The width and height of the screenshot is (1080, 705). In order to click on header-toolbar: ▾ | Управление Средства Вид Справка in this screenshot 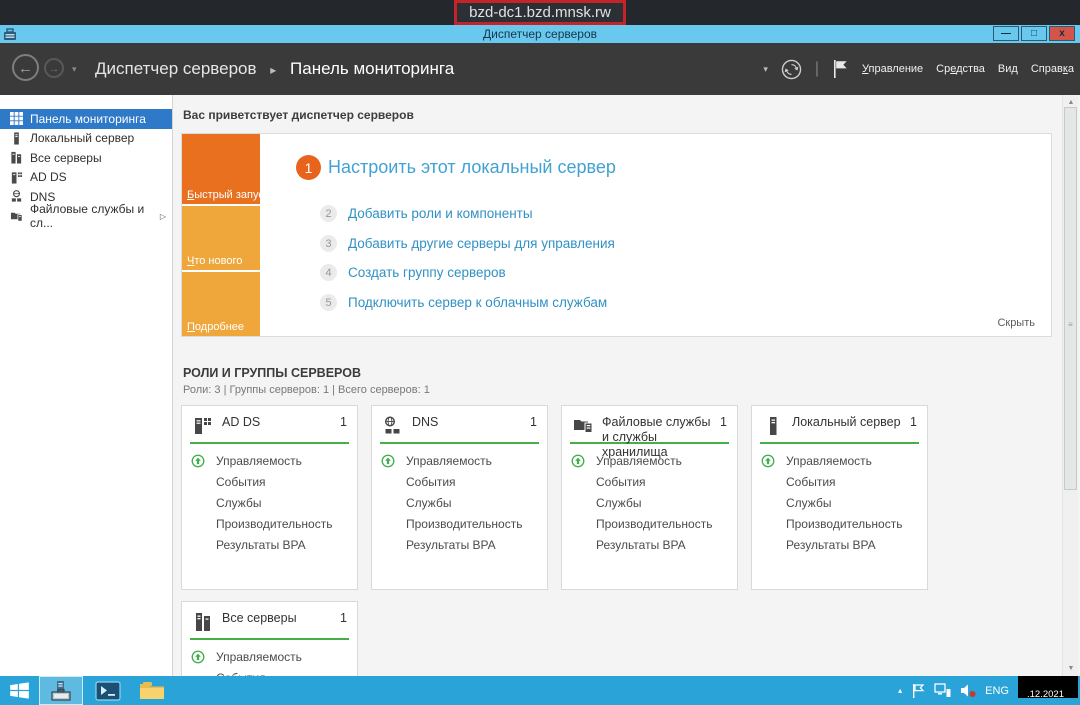, I will do `click(918, 69)`.